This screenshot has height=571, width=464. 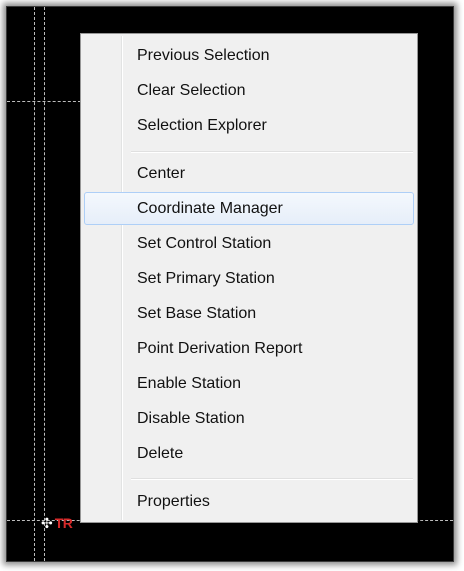 I want to click on menu-item-previous-selection: Previous Selection, so click(x=249, y=55).